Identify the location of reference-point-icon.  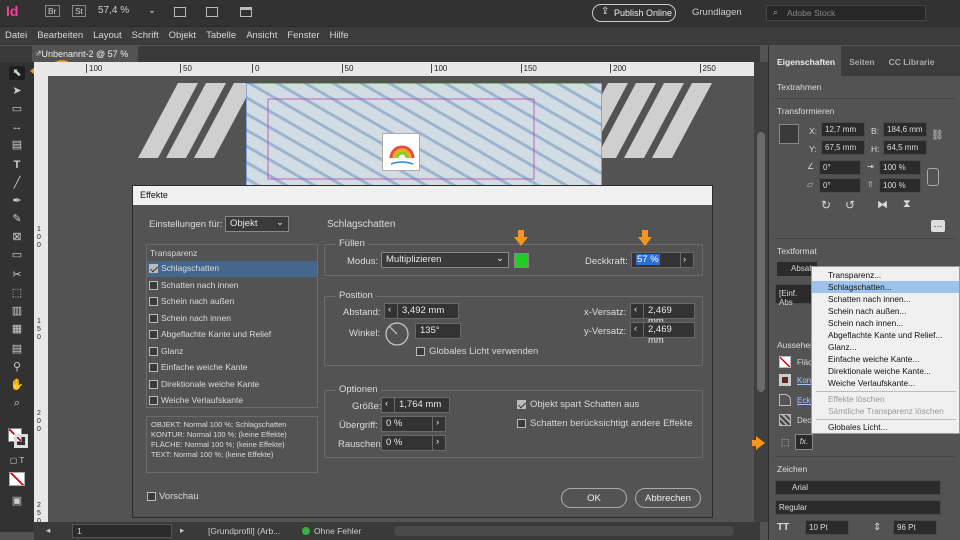
(789, 134).